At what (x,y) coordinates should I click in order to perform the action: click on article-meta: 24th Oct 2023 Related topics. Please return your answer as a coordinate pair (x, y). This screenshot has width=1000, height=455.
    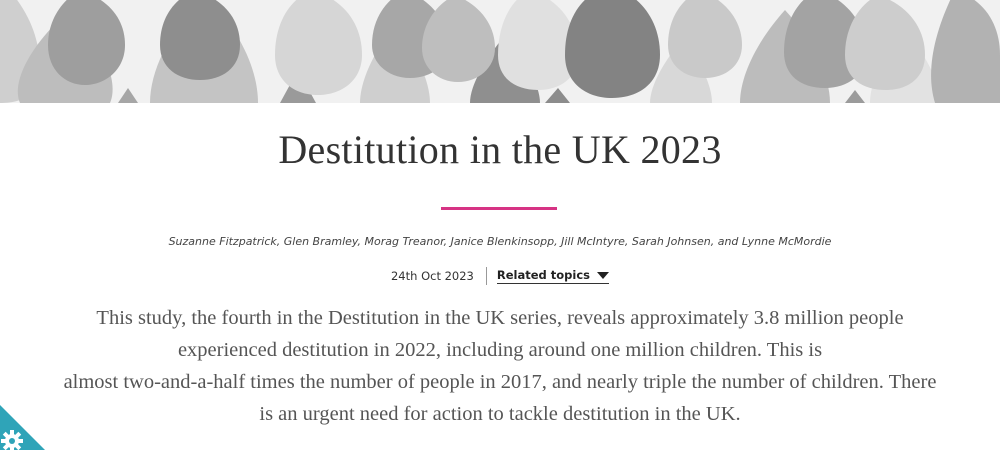
    Looking at the image, I should click on (500, 276).